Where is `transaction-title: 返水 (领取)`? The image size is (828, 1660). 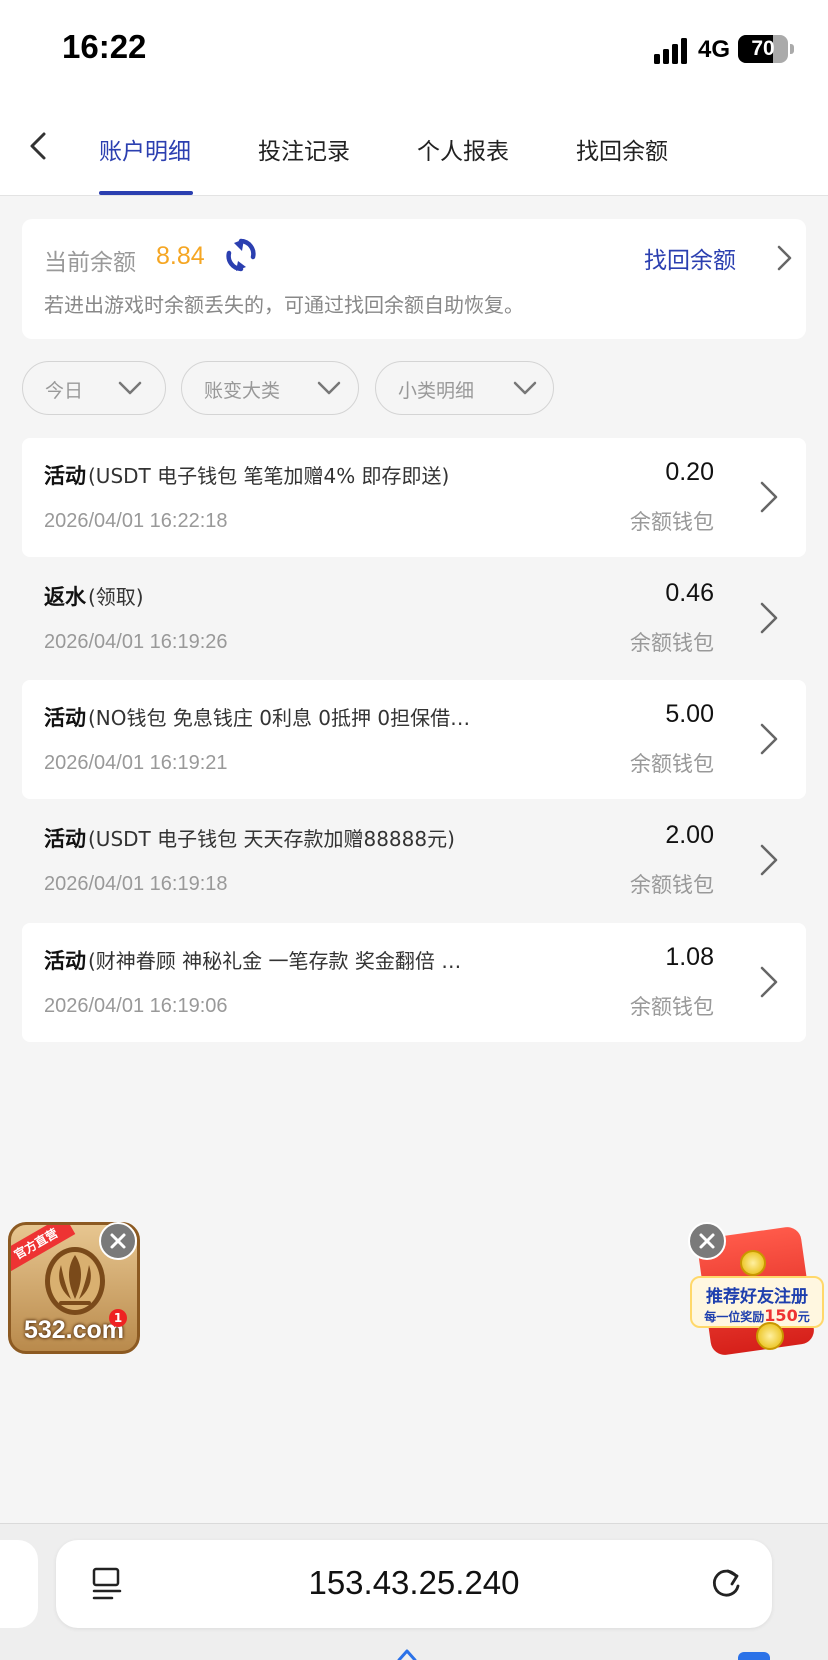 transaction-title: 返水 (领取) is located at coordinates (324, 596).